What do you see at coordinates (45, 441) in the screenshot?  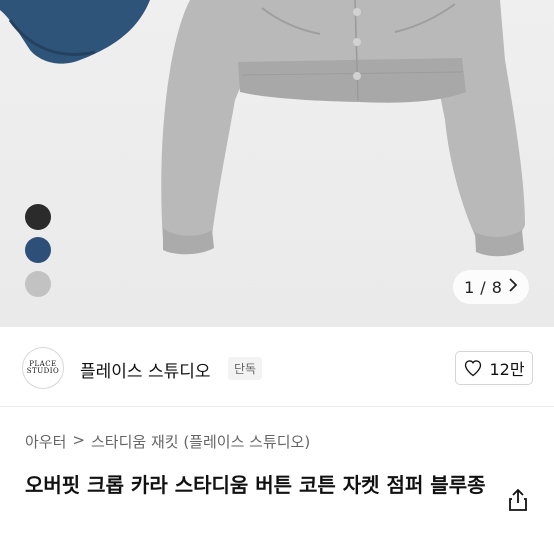 I see `breadcrumb-item-outer: 아우터` at bounding box center [45, 441].